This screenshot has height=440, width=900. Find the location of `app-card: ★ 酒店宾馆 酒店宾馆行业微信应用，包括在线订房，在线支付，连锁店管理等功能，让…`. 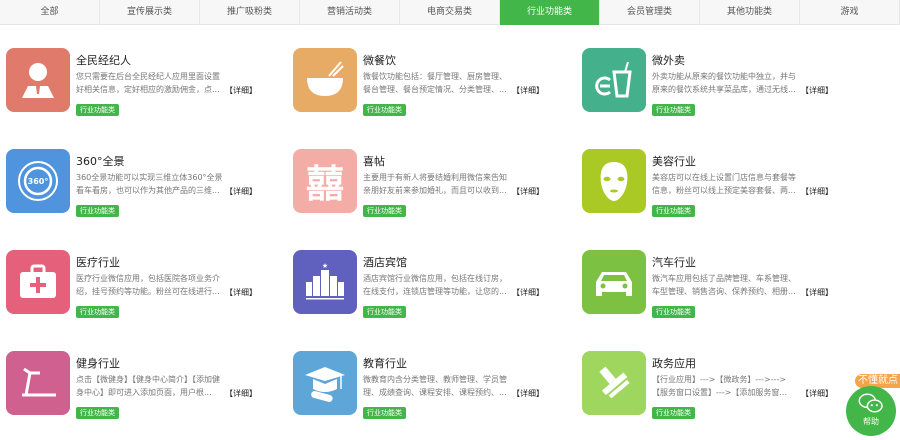

app-card: ★ 酒店宾馆 酒店宾馆行业微信应用，包括在线订房，在线支付，连锁店管理等功能，让… is located at coordinates (433, 285).